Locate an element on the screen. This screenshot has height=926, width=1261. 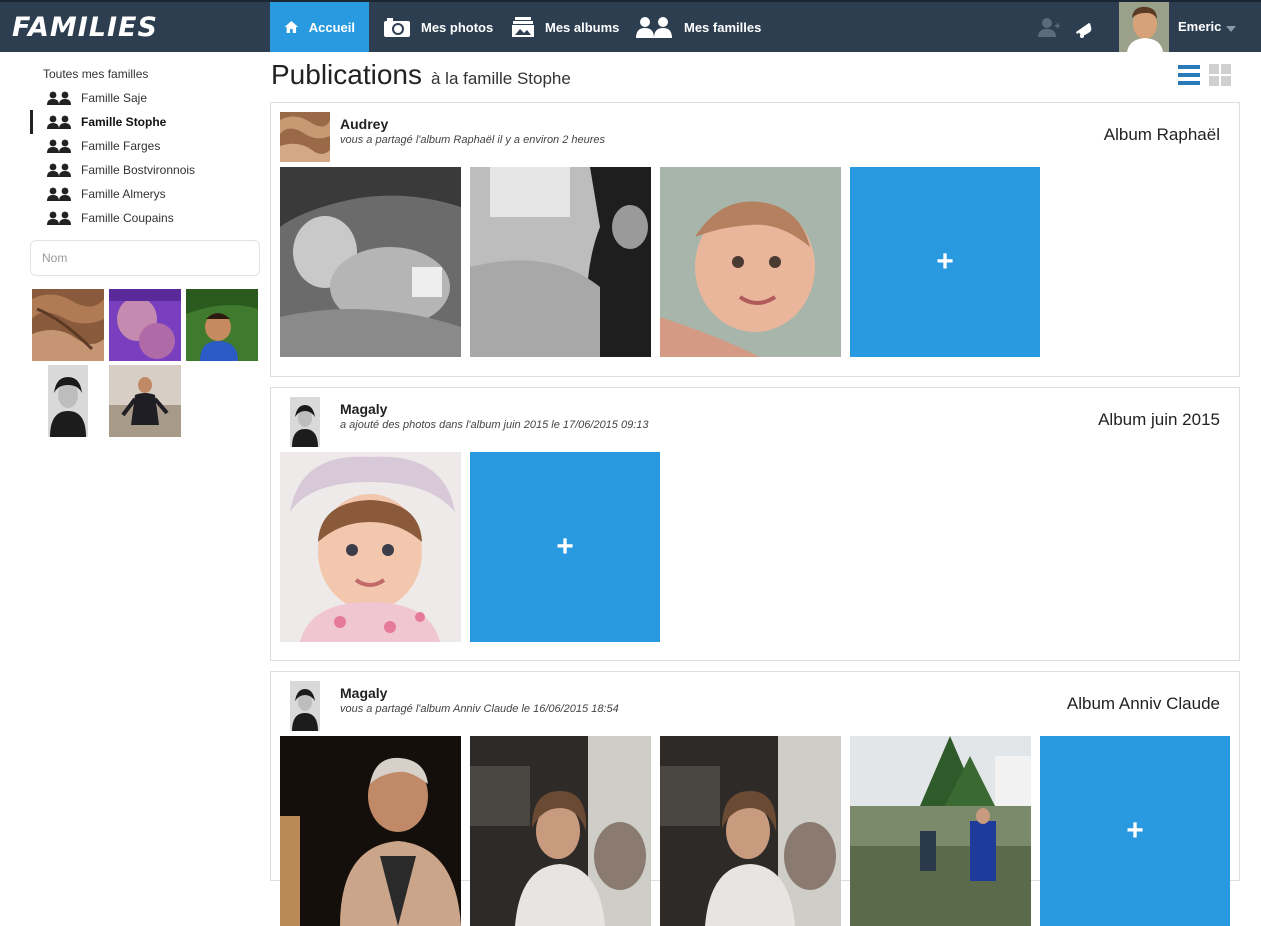
families-logo: FAMILIES is located at coordinates (85, 27).